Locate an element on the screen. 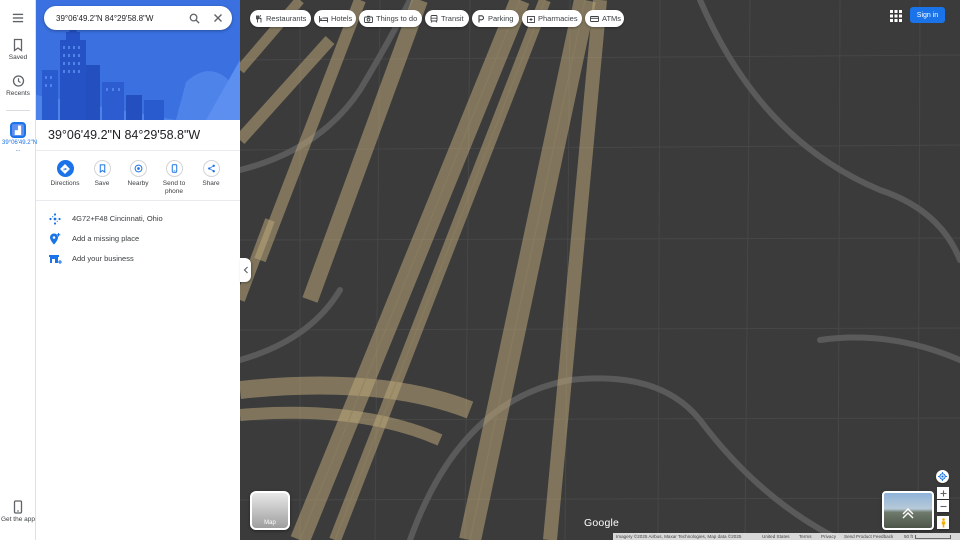  plus-code-icon is located at coordinates (55, 219).